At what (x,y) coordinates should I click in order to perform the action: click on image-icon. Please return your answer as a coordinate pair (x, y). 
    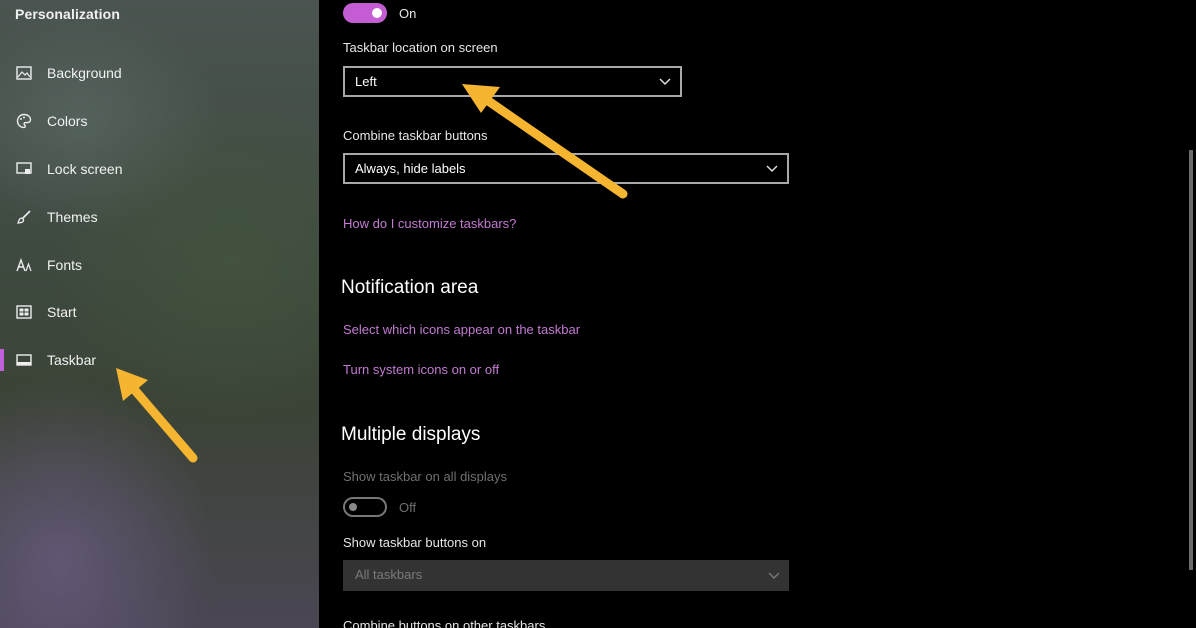
    Looking at the image, I should click on (24, 73).